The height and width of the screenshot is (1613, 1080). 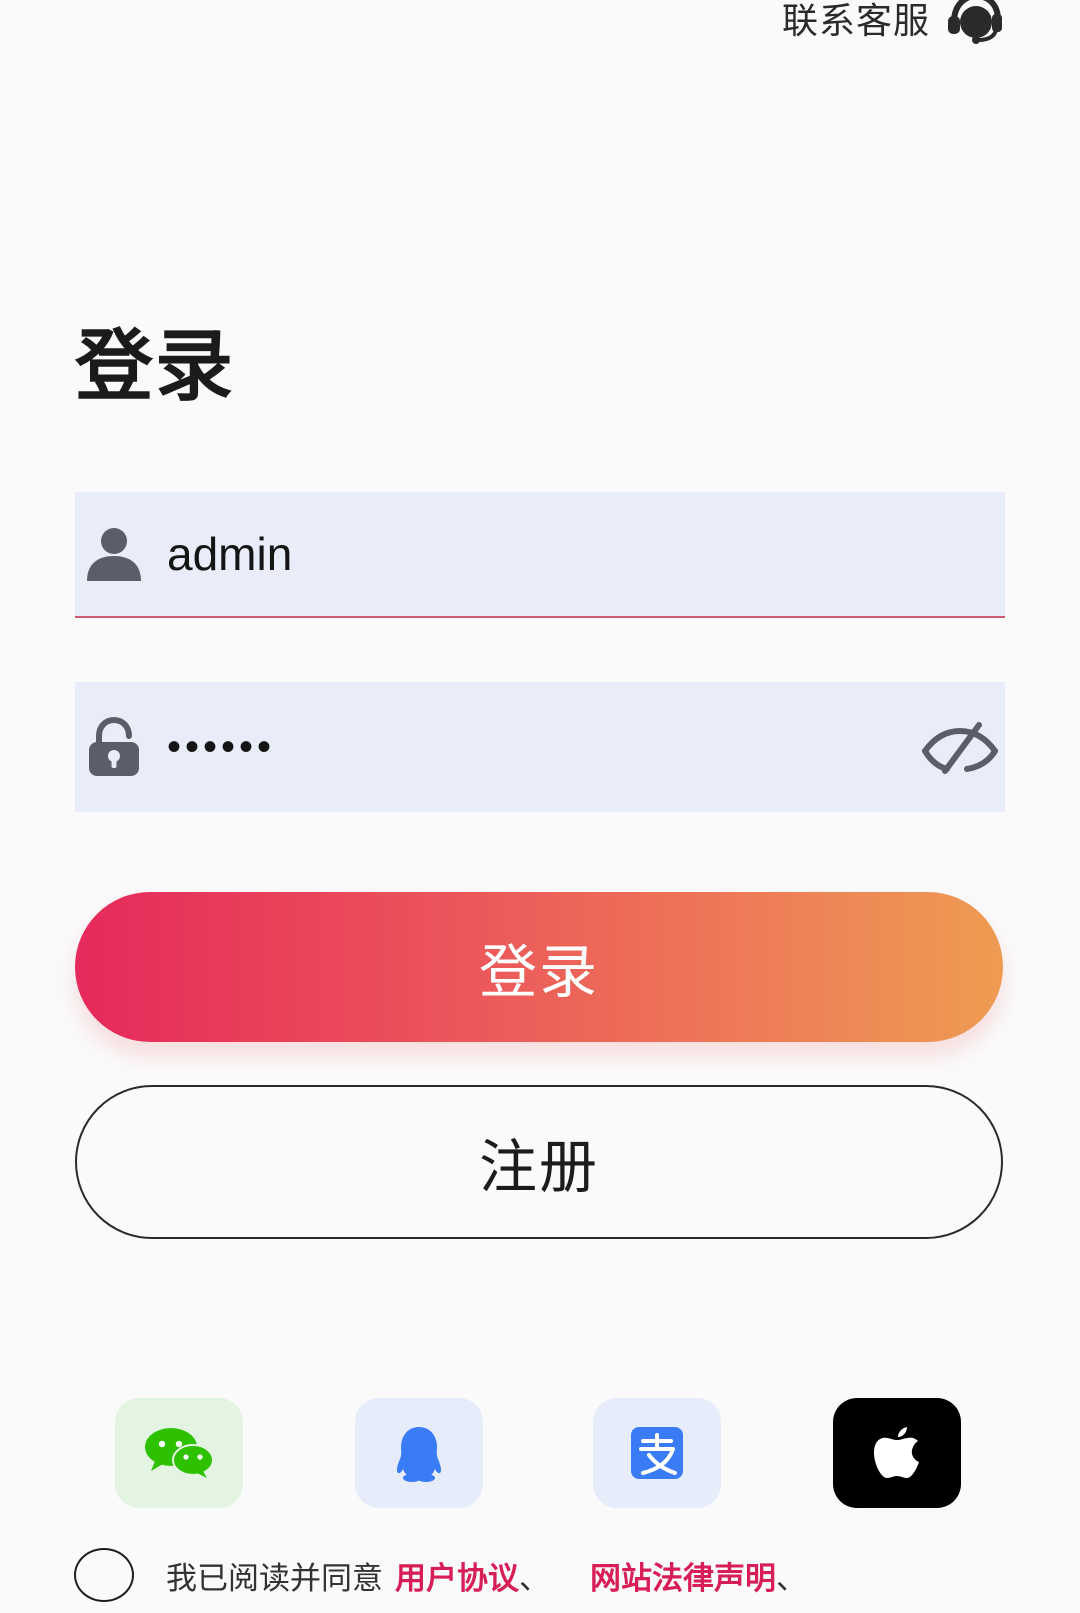 I want to click on password-input, so click(x=542, y=747).